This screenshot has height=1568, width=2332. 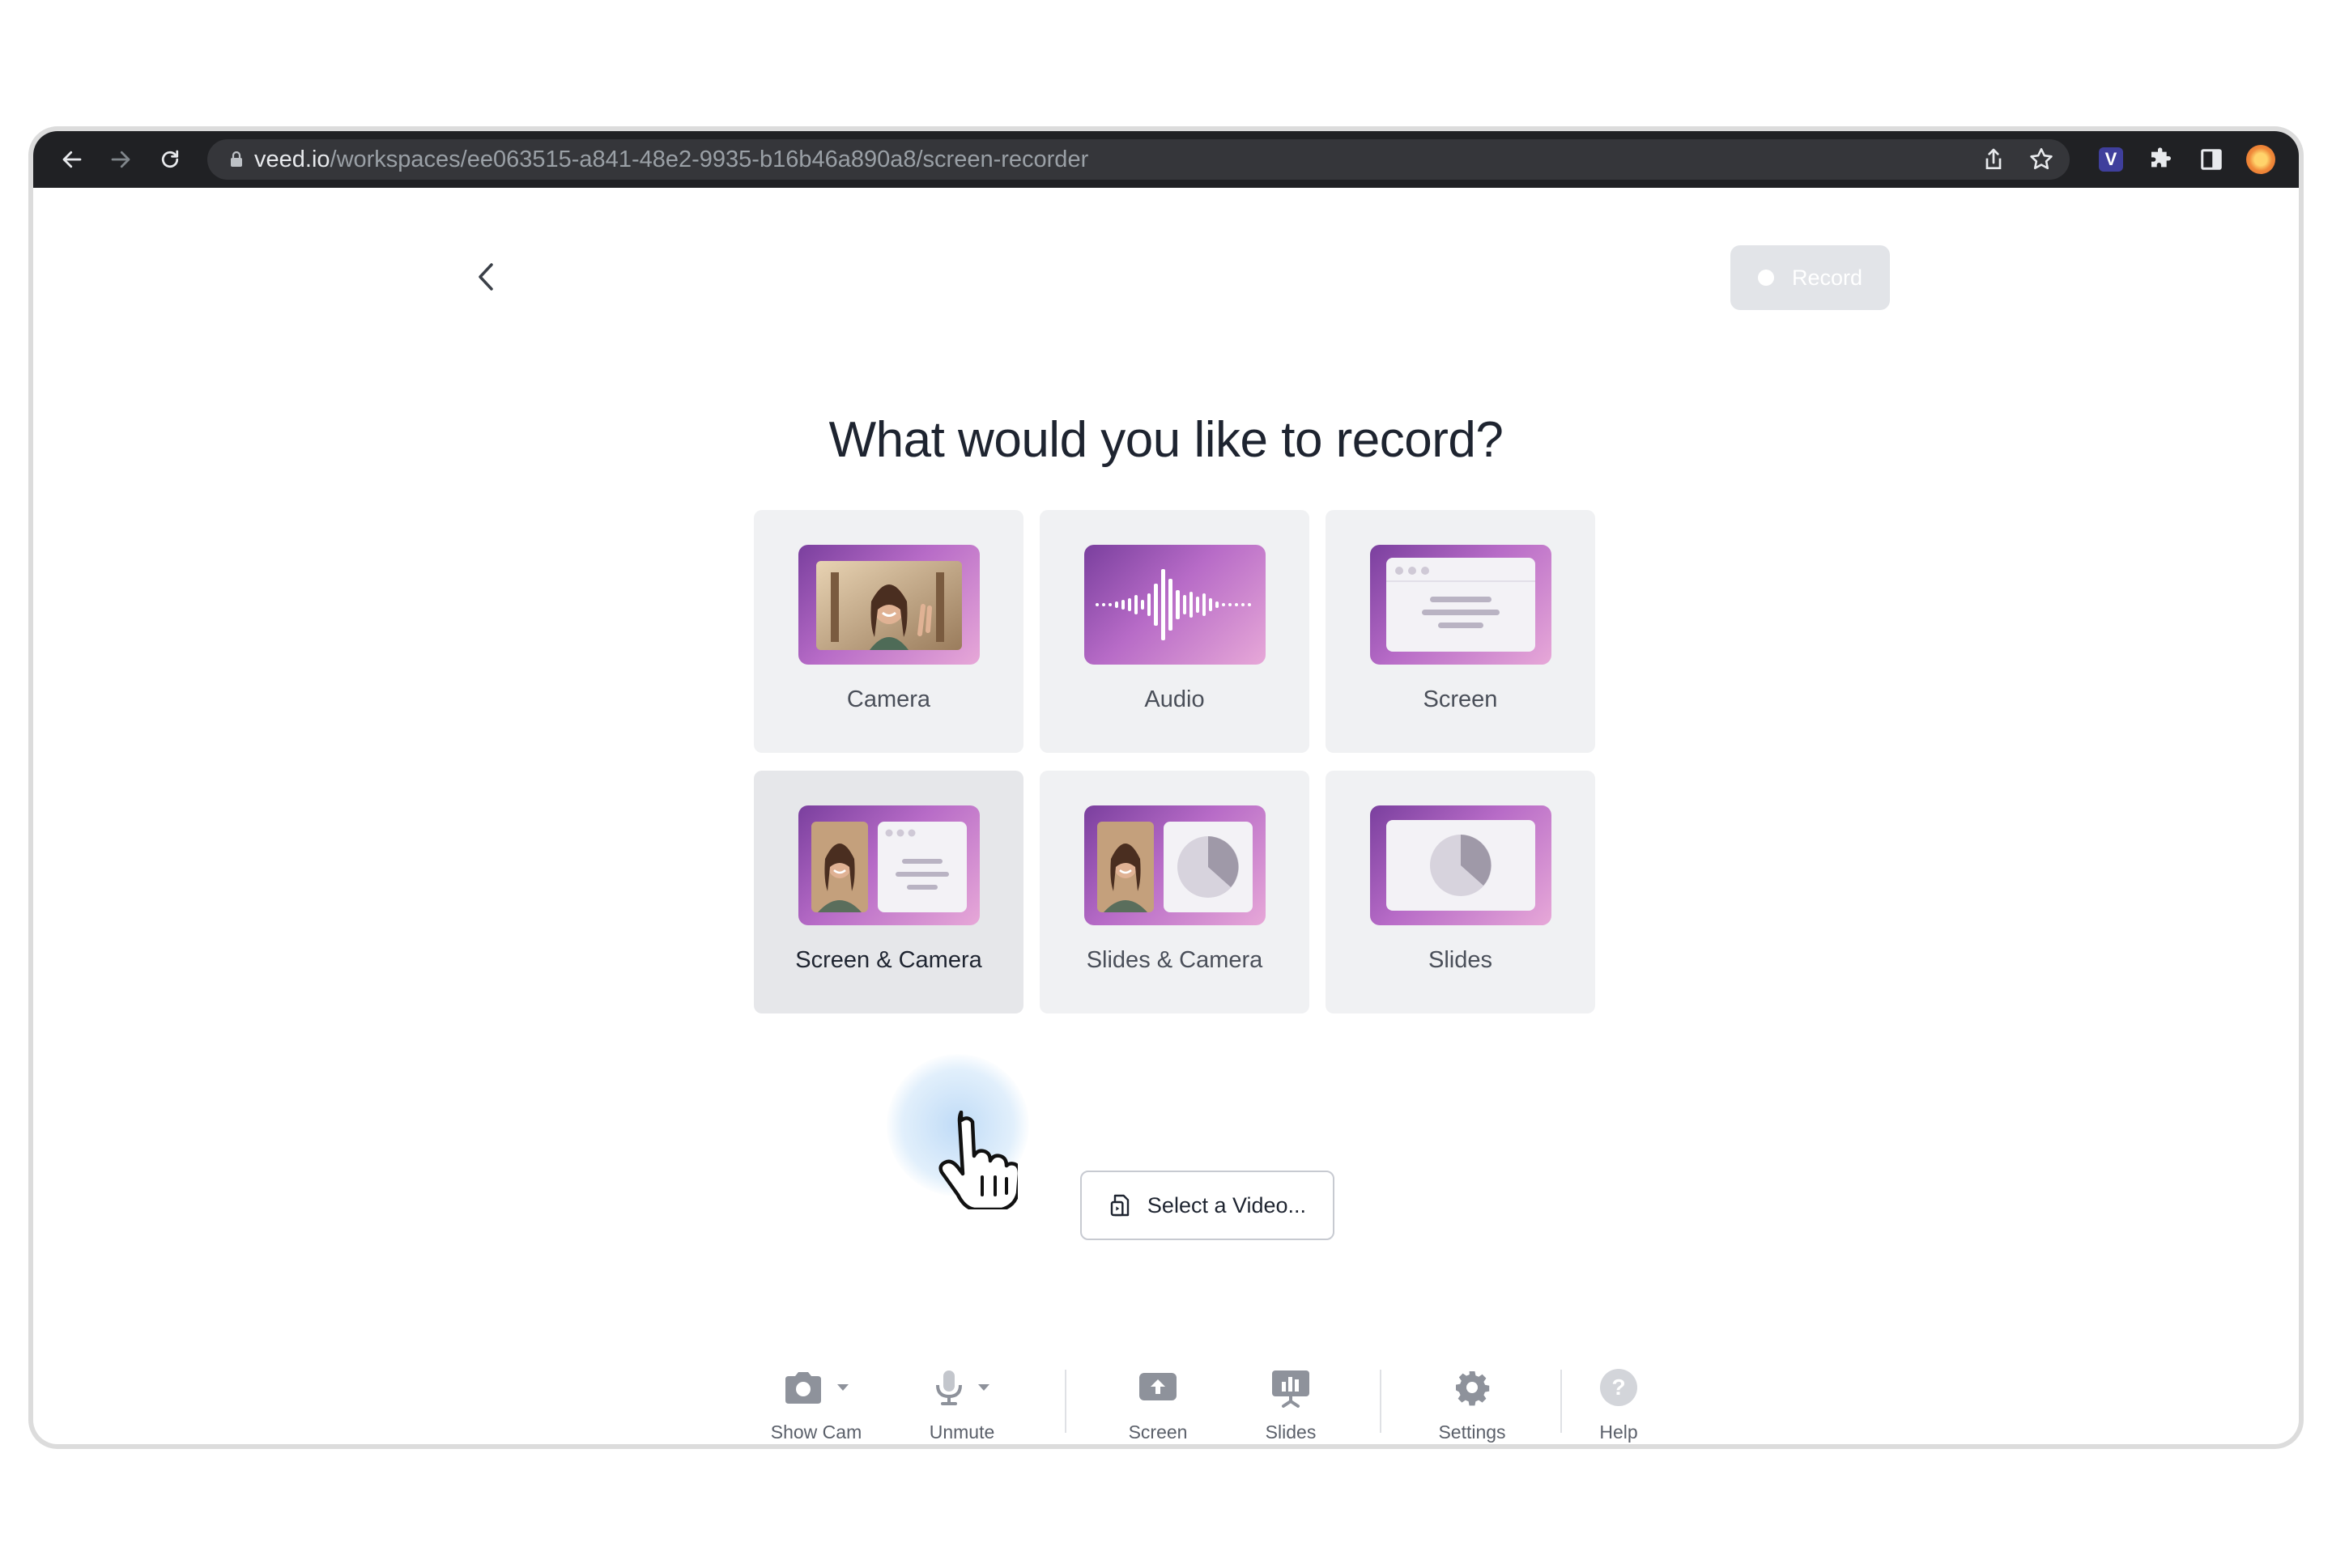 I want to click on question-icon: ?, so click(x=1618, y=1387).